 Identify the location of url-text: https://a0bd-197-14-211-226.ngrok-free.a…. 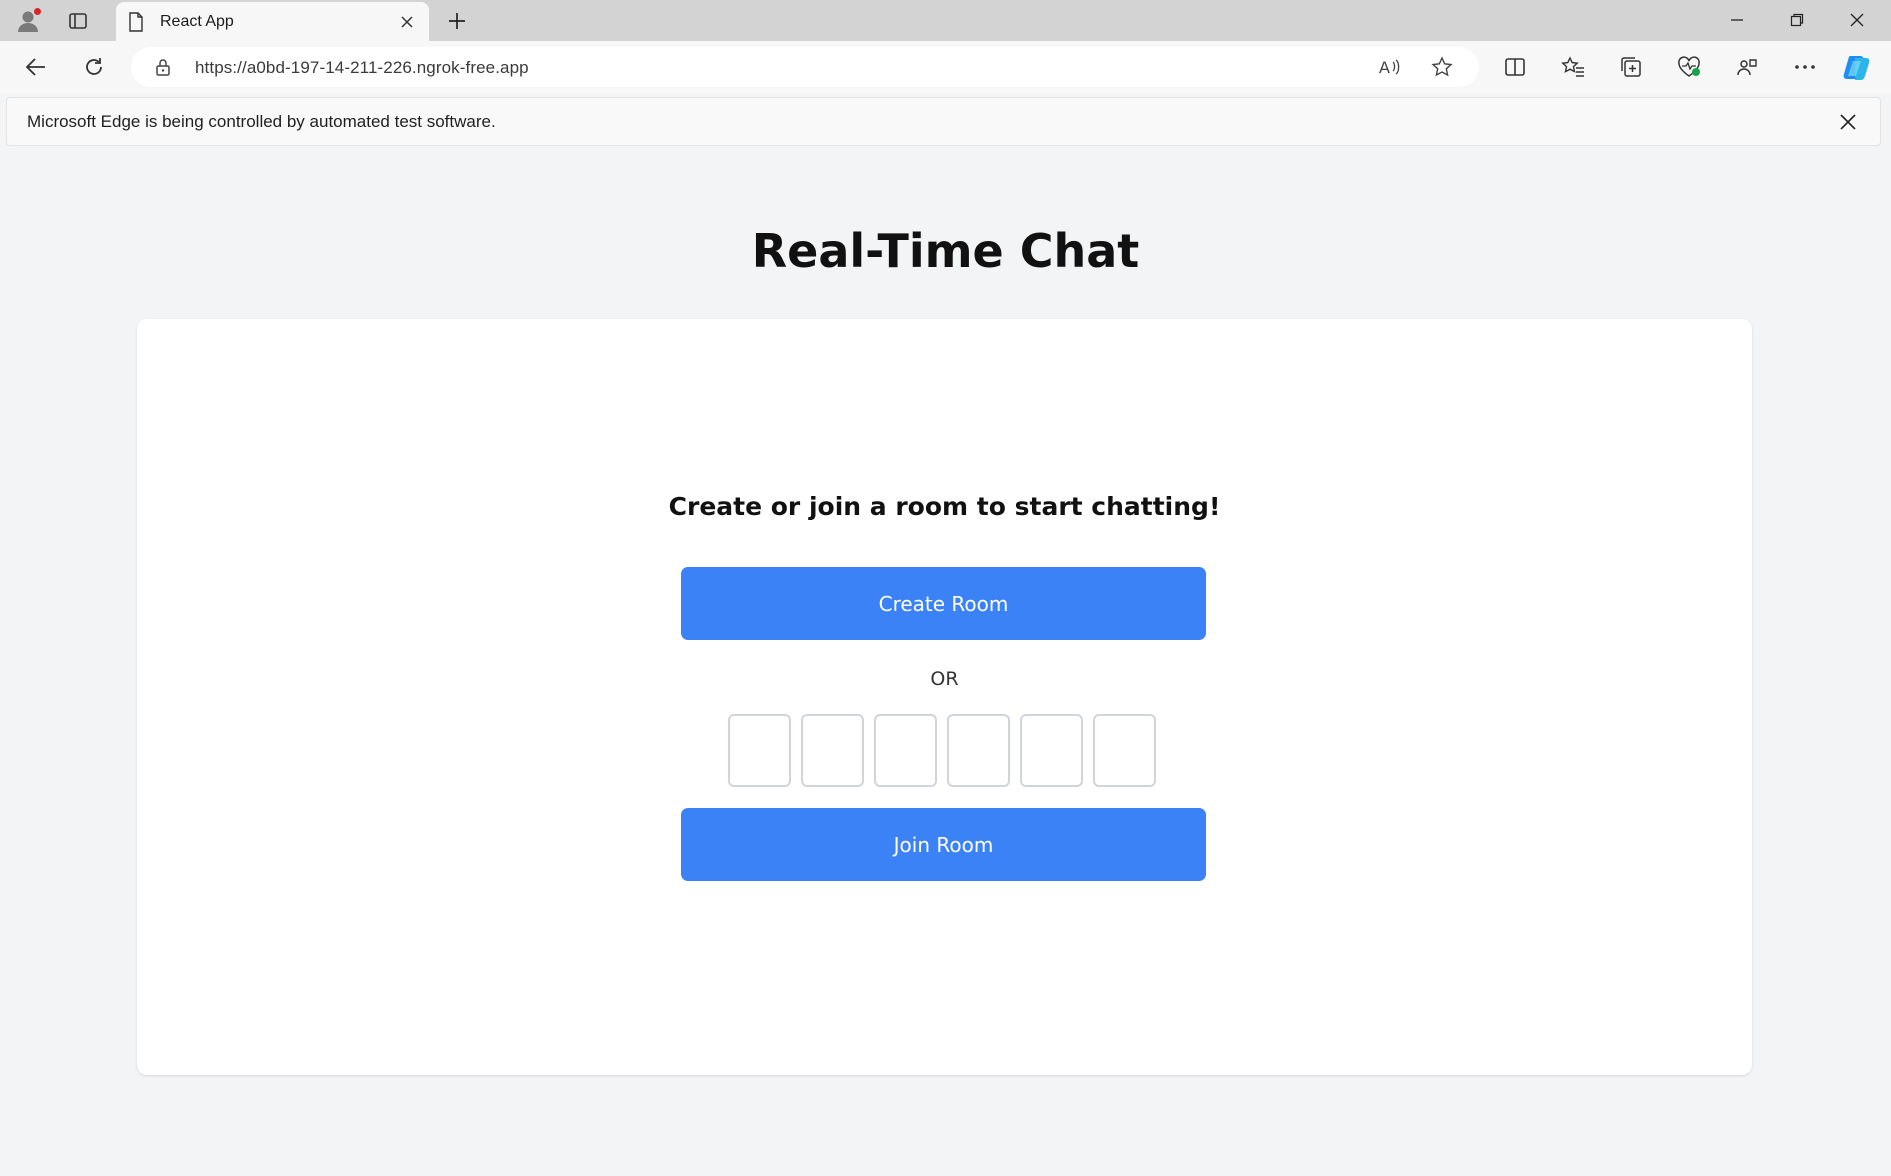
(362, 68).